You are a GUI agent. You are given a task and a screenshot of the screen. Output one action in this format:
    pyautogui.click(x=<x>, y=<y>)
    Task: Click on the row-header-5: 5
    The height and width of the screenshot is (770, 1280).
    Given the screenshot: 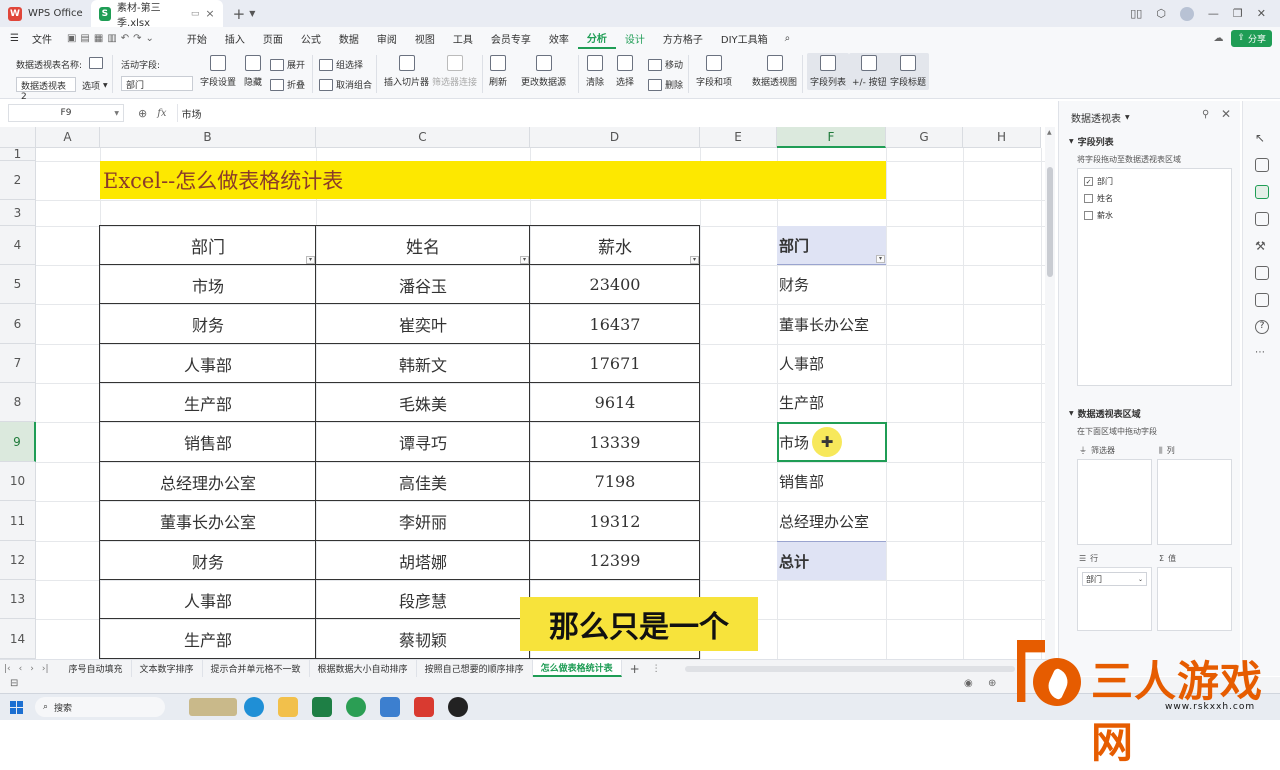 What is the action you would take?
    pyautogui.click(x=18, y=284)
    